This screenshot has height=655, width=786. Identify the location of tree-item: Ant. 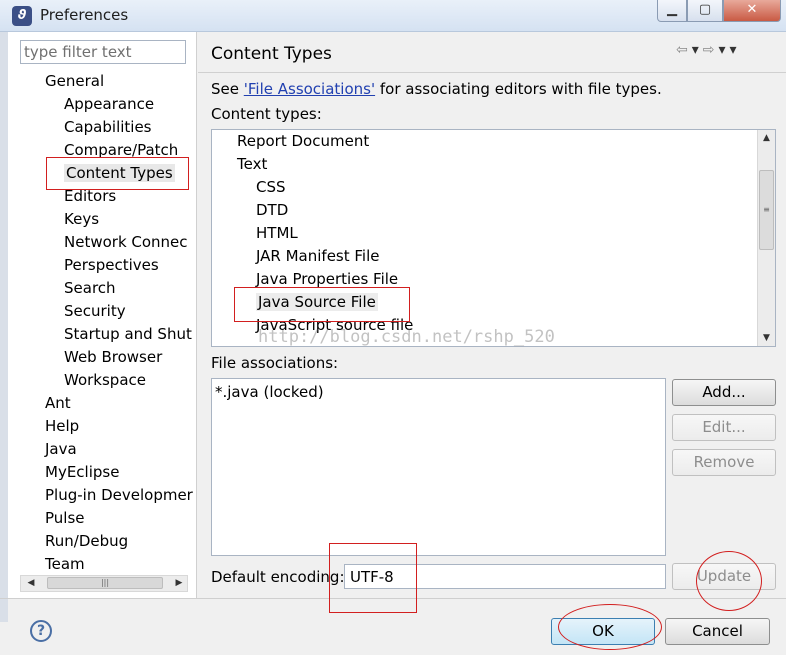
(58, 403).